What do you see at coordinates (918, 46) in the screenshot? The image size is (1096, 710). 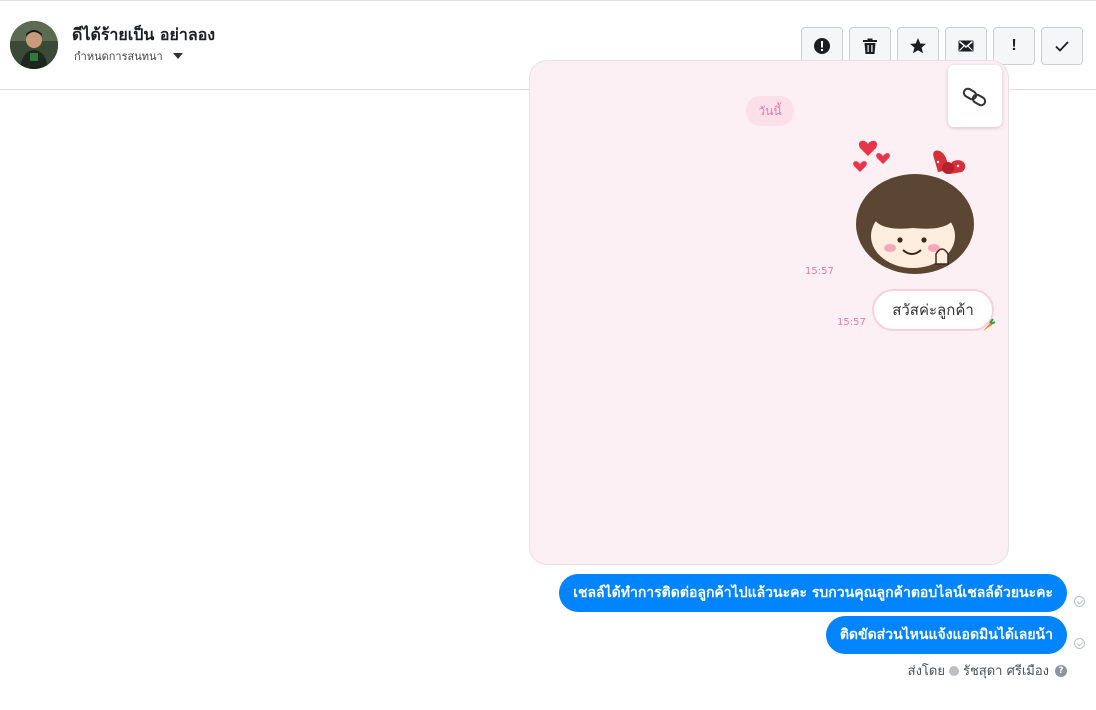 I see `star-icon` at bounding box center [918, 46].